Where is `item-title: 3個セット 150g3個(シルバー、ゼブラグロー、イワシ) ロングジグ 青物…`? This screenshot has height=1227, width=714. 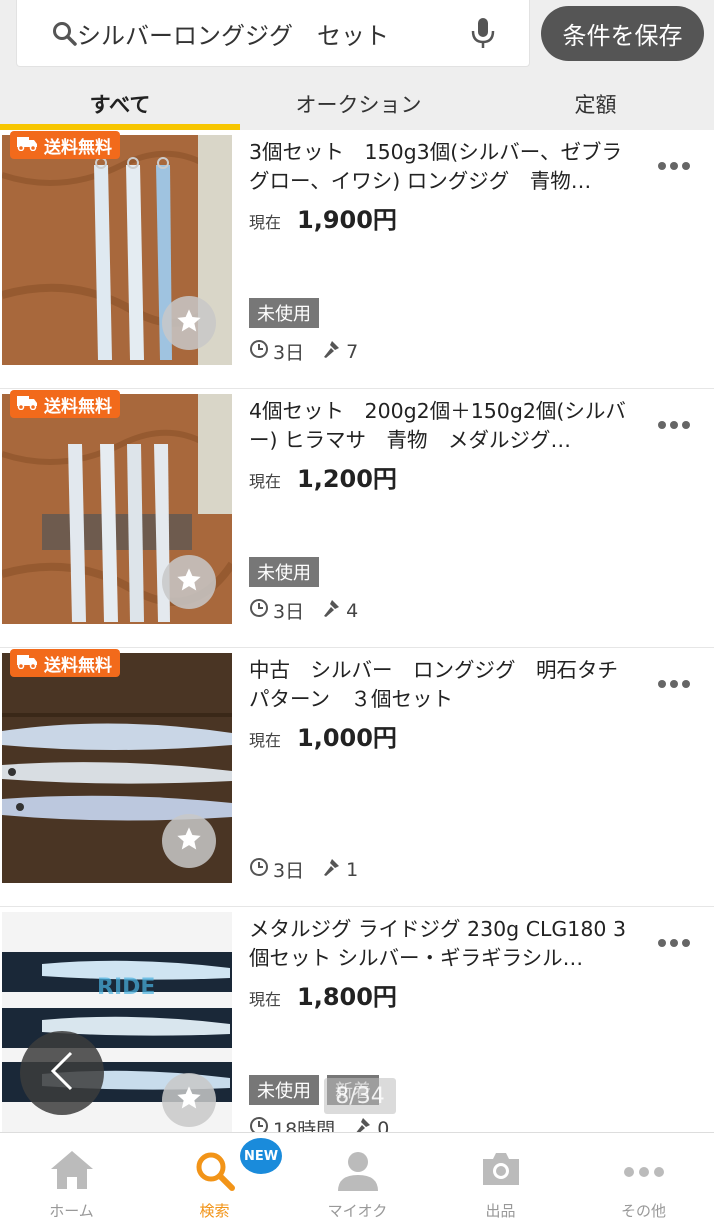
item-title: 3個セット 150g3個(シルバー、ゼブラグロー、イワシ) ロングジグ 青物… is located at coordinates (441, 167).